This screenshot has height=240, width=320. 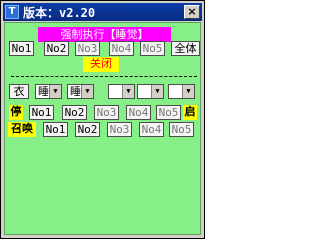 What do you see at coordinates (102, 12) in the screenshot?
I see `title-bar: T 版本：v2.20 ×` at bounding box center [102, 12].